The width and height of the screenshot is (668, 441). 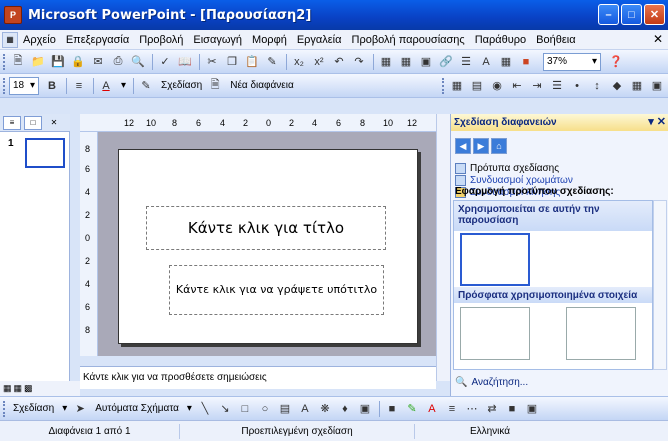 I want to click on show-formatting-icon: A, so click(x=486, y=62).